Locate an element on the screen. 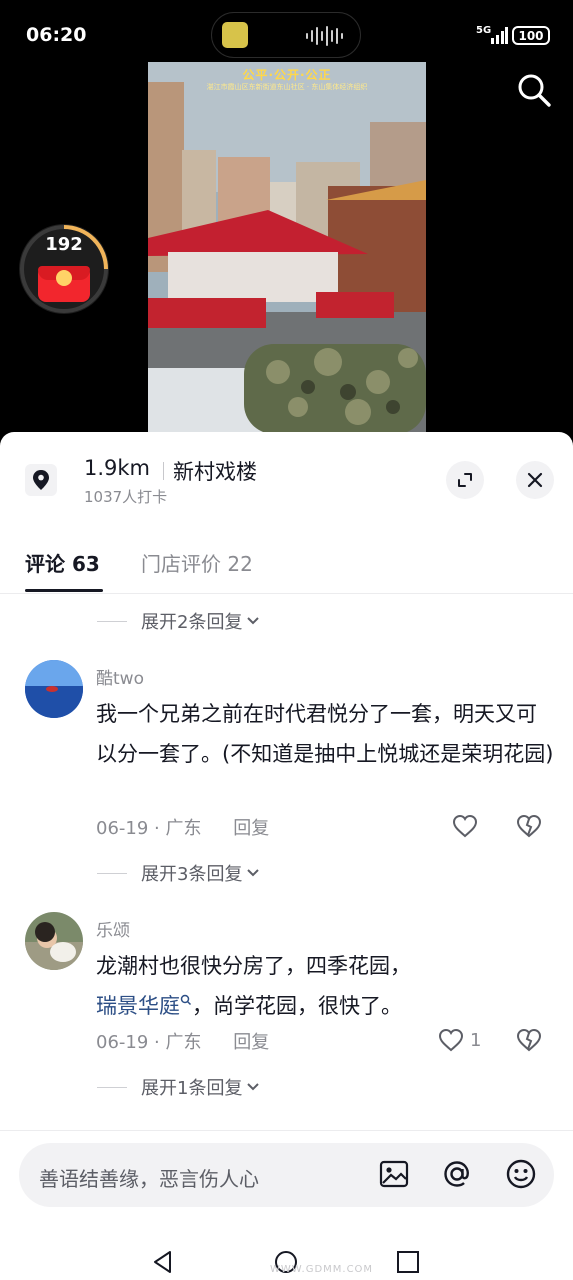  battery-indicator: 100 is located at coordinates (531, 35).